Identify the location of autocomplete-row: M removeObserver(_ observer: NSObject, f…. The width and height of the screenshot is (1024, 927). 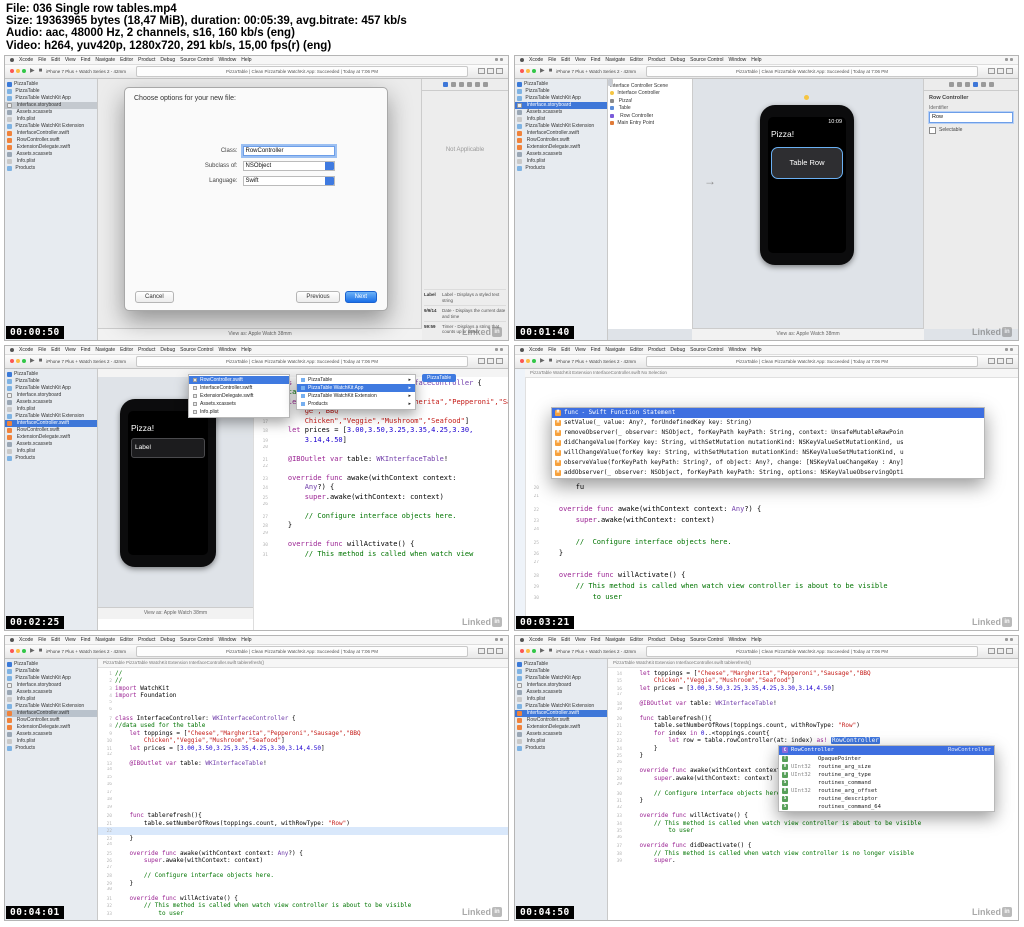
(768, 433).